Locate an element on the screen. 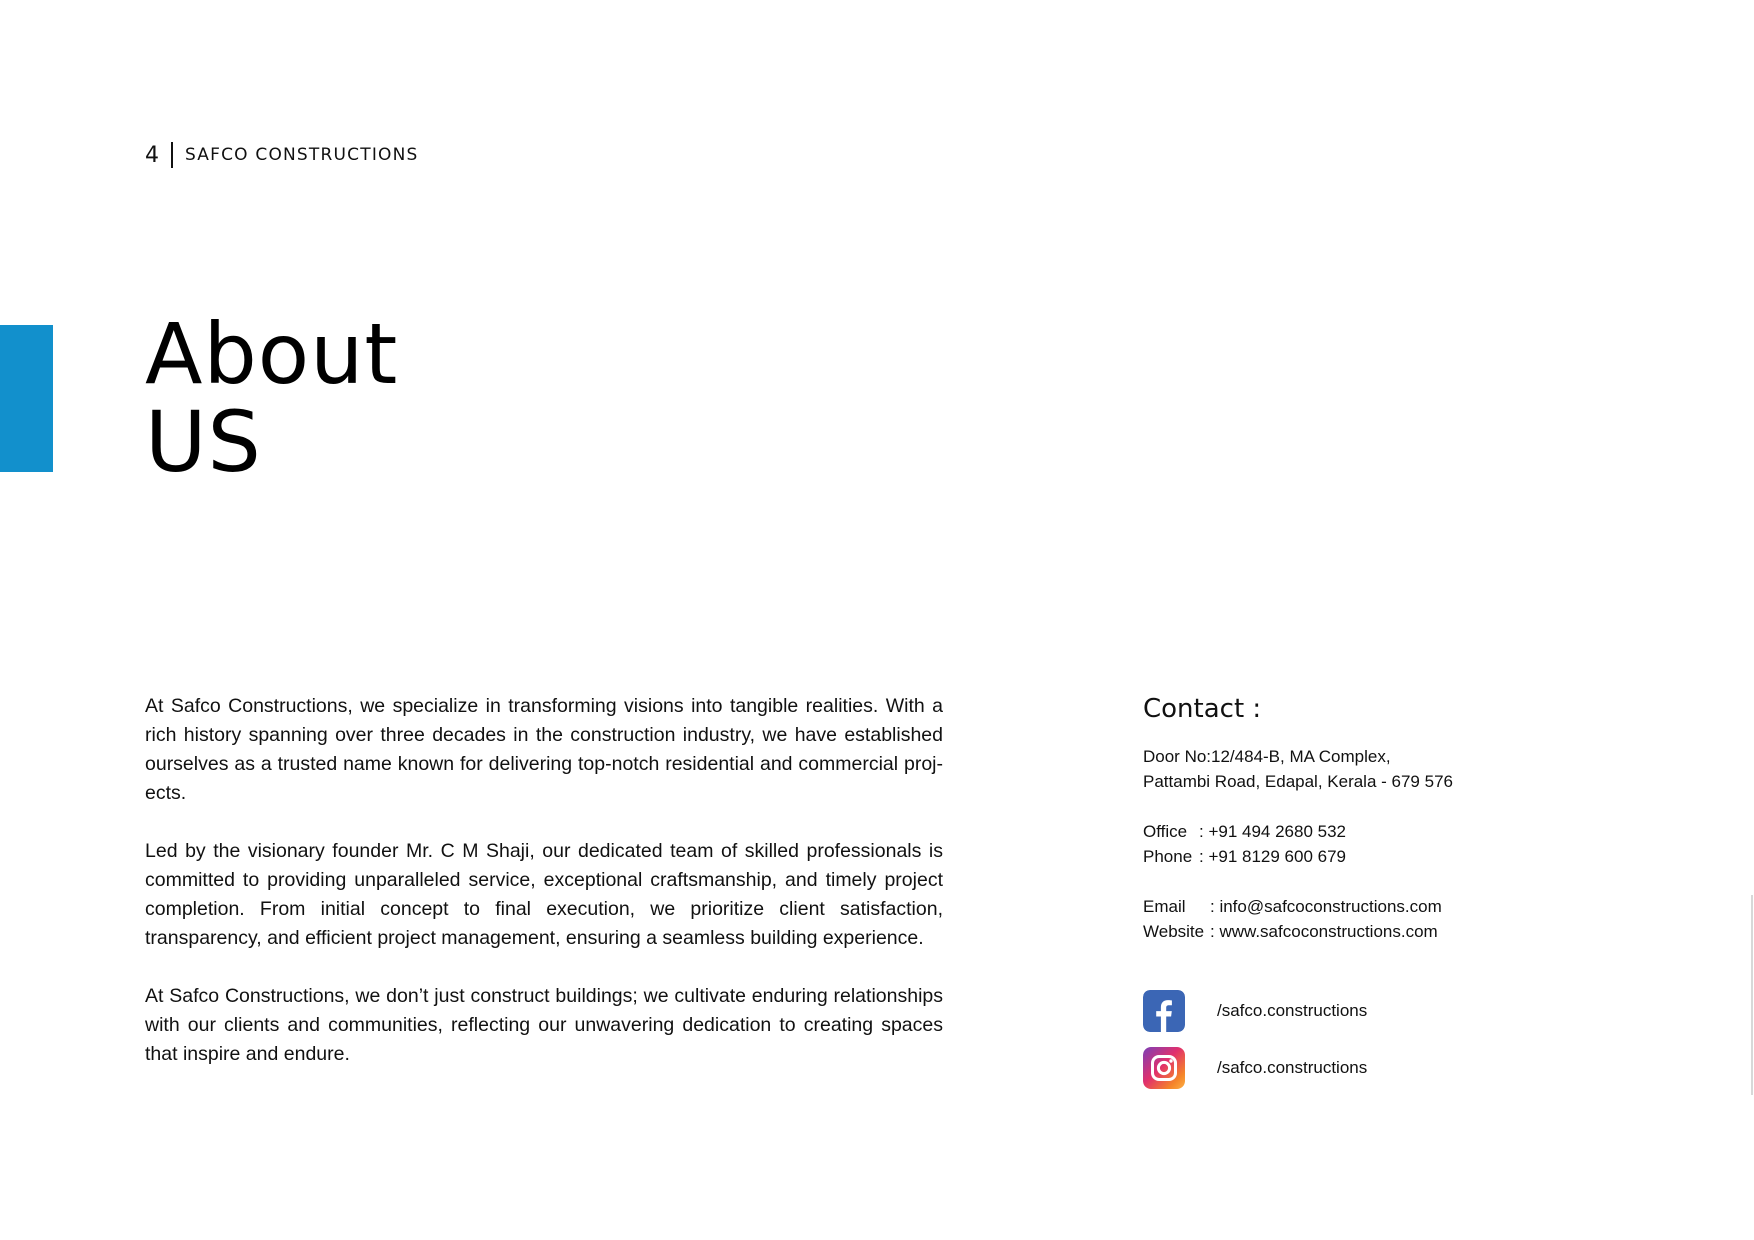 This screenshot has height=1240, width=1754. email-row: Email : info@safcoconstructions.com is located at coordinates (1343, 906).